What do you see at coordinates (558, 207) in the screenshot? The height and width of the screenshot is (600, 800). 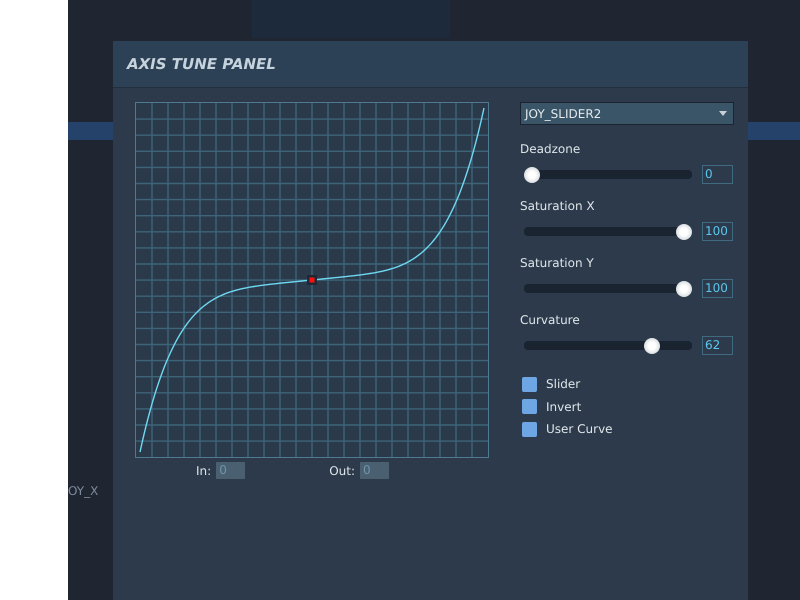 I see `slider-label: Saturation X` at bounding box center [558, 207].